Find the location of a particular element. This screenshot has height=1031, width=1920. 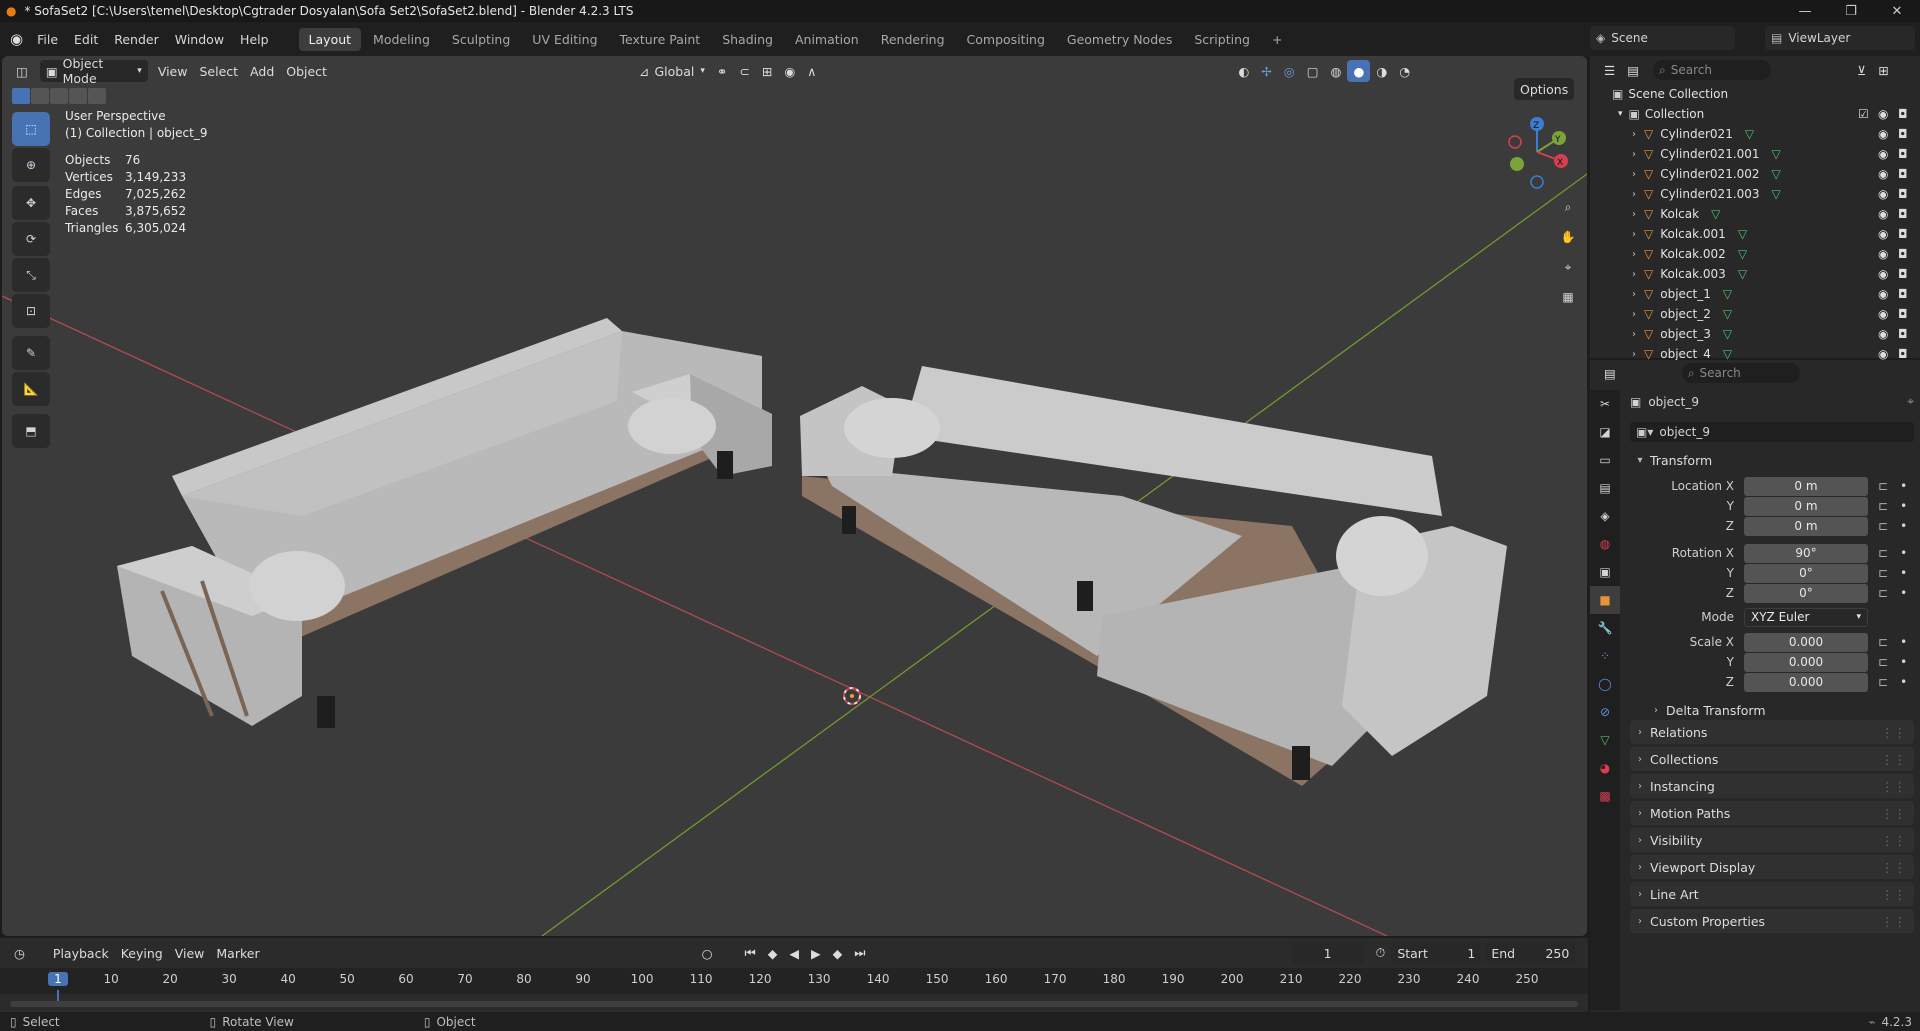

menu-render: Render is located at coordinates (136, 39).